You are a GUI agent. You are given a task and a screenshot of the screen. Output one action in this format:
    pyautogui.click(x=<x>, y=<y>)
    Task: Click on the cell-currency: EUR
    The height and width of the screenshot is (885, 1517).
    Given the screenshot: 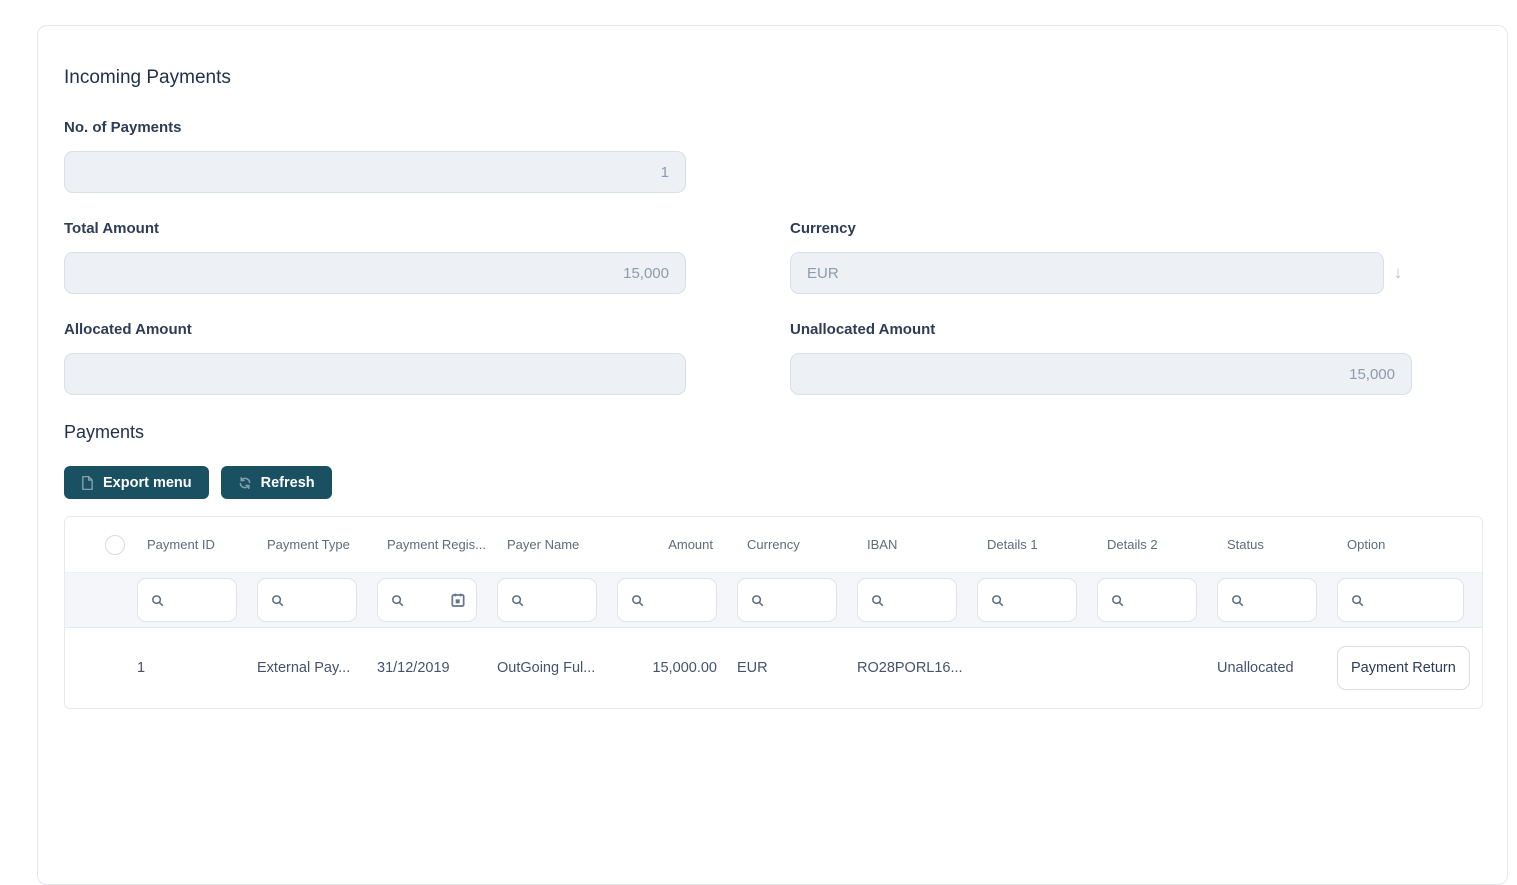 What is the action you would take?
    pyautogui.click(x=752, y=668)
    